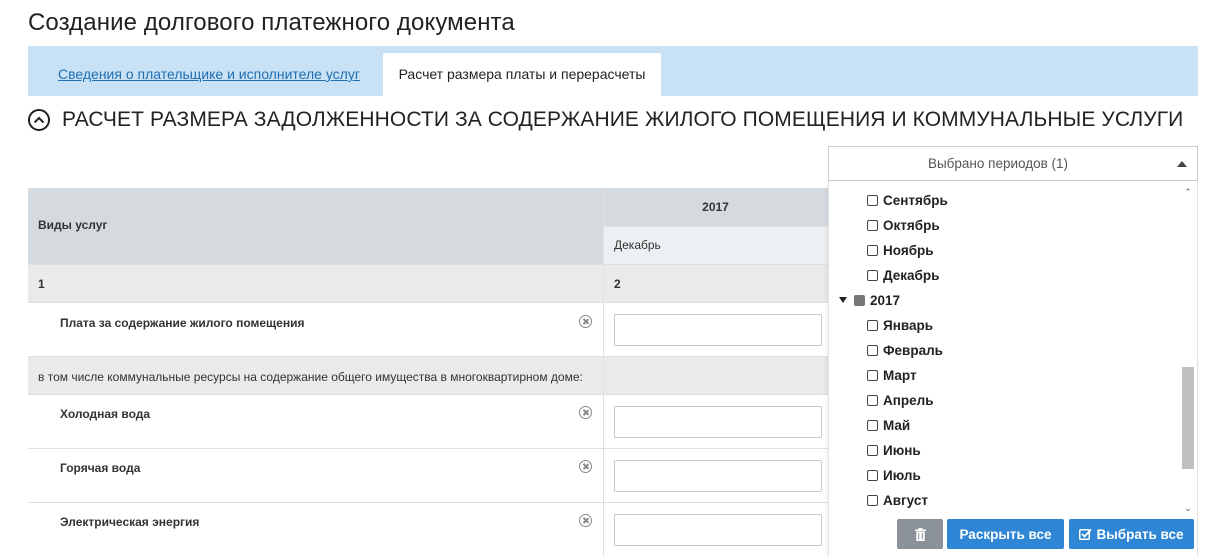 Image resolution: width=1231 pixels, height=556 pixels. Describe the element at coordinates (1182, 164) in the screenshot. I see `caret-up-icon` at that location.